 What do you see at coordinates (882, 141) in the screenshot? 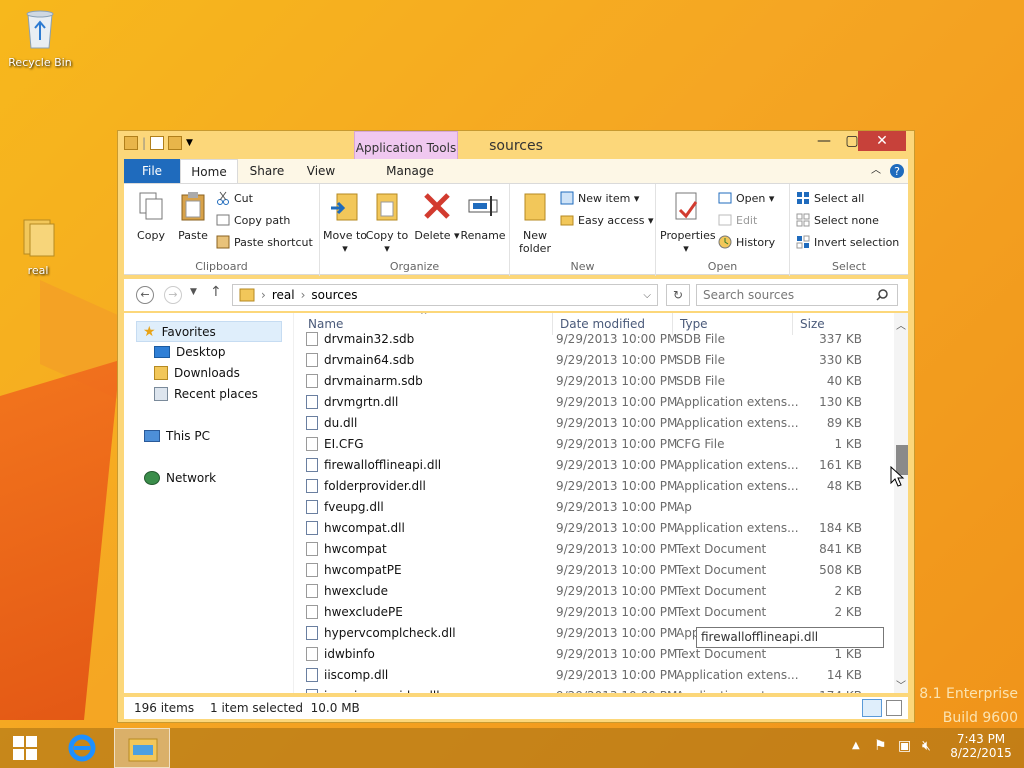
I see `close-button: ✕` at bounding box center [882, 141].